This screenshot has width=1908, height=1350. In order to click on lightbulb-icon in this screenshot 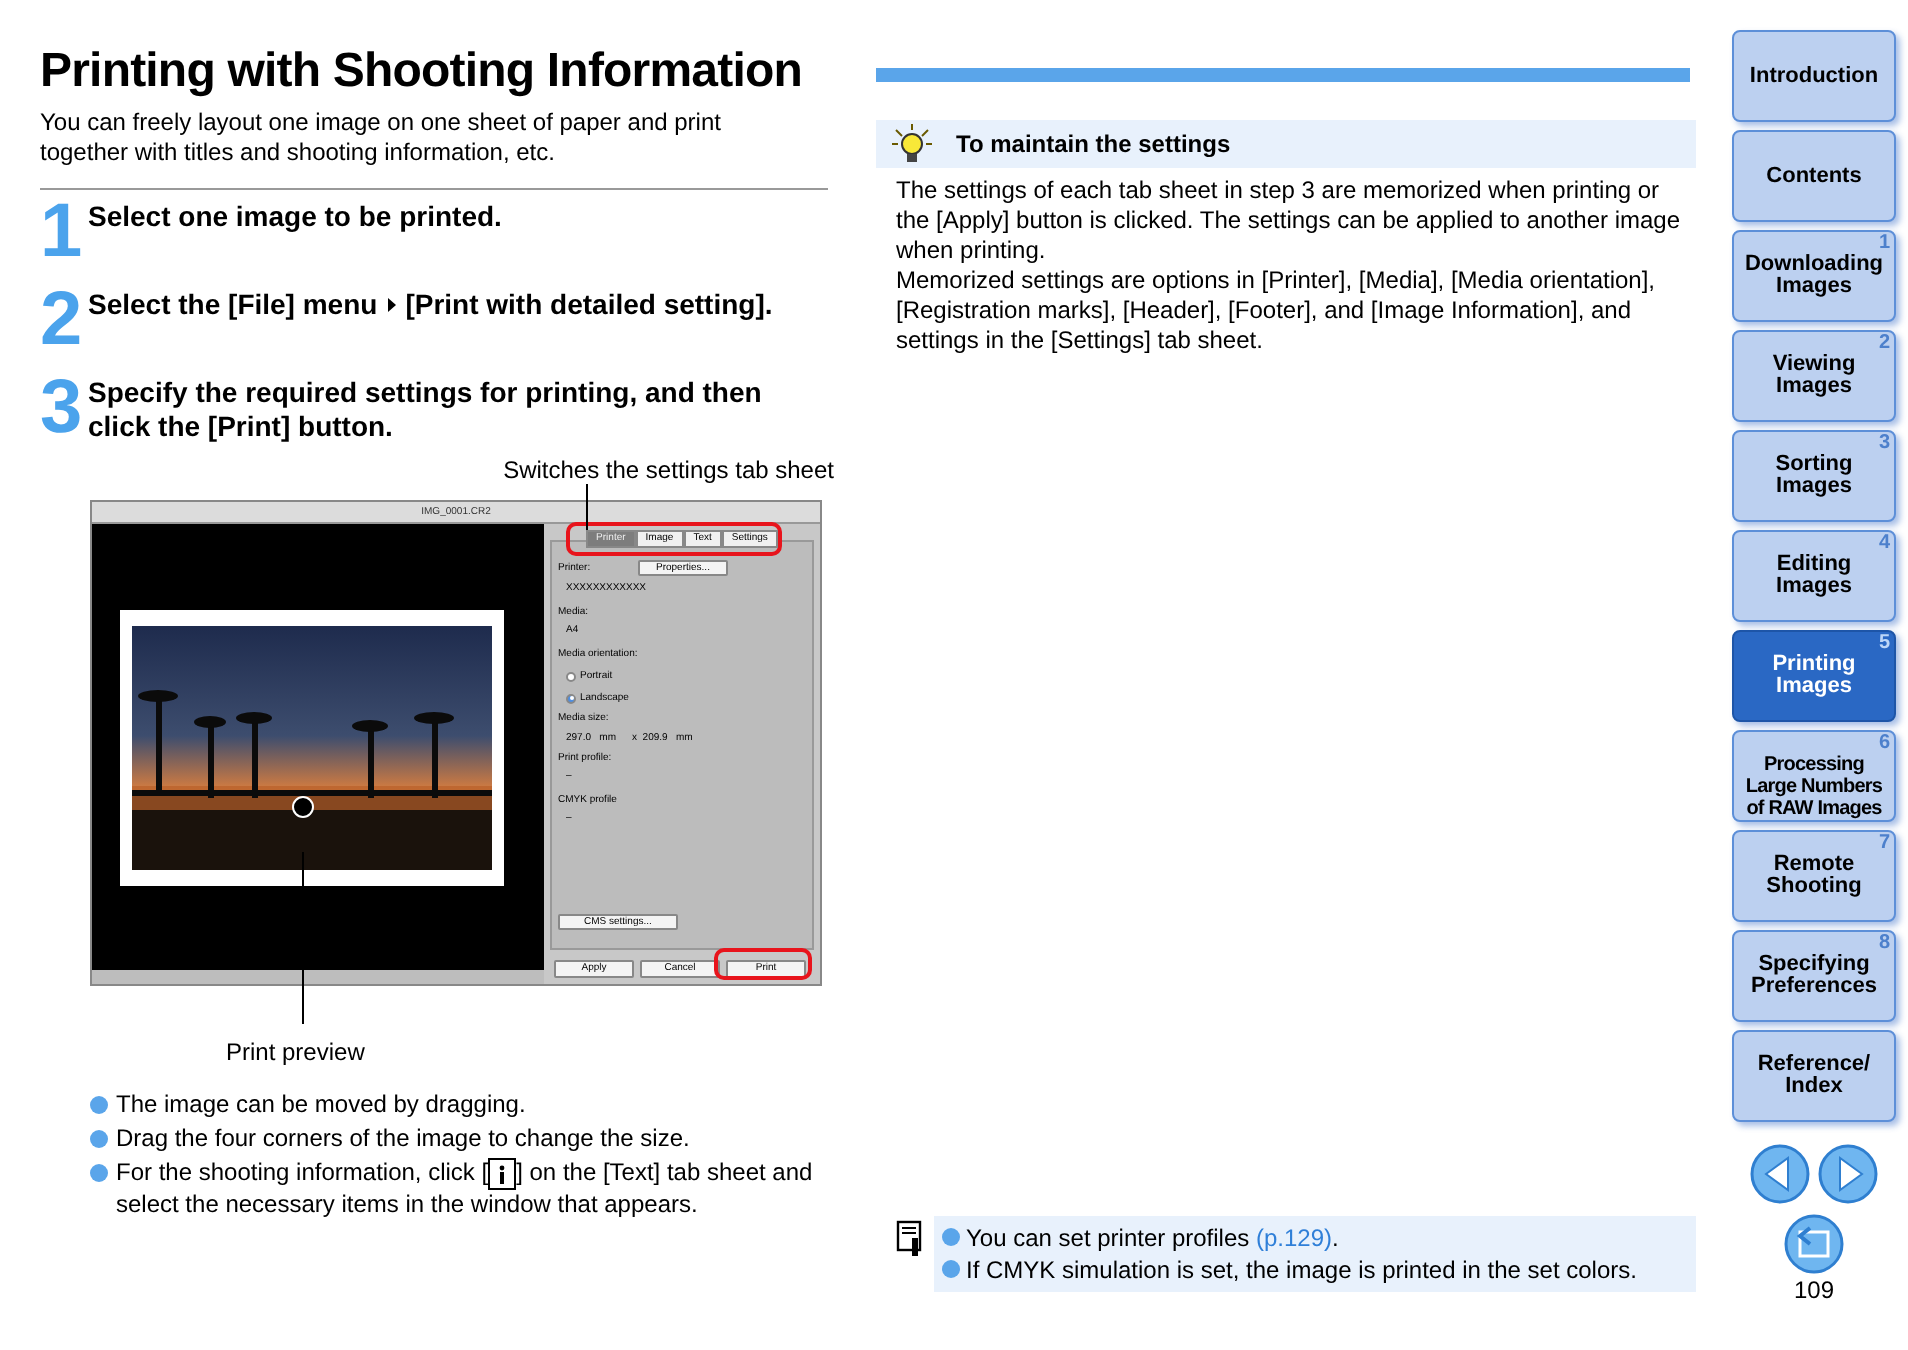, I will do `click(912, 144)`.